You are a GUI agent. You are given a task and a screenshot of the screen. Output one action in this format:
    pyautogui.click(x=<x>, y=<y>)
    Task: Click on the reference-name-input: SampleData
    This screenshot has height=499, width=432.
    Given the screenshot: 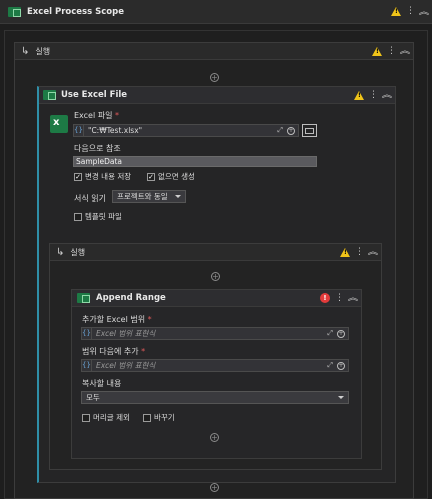 What is the action you would take?
    pyautogui.click(x=195, y=161)
    